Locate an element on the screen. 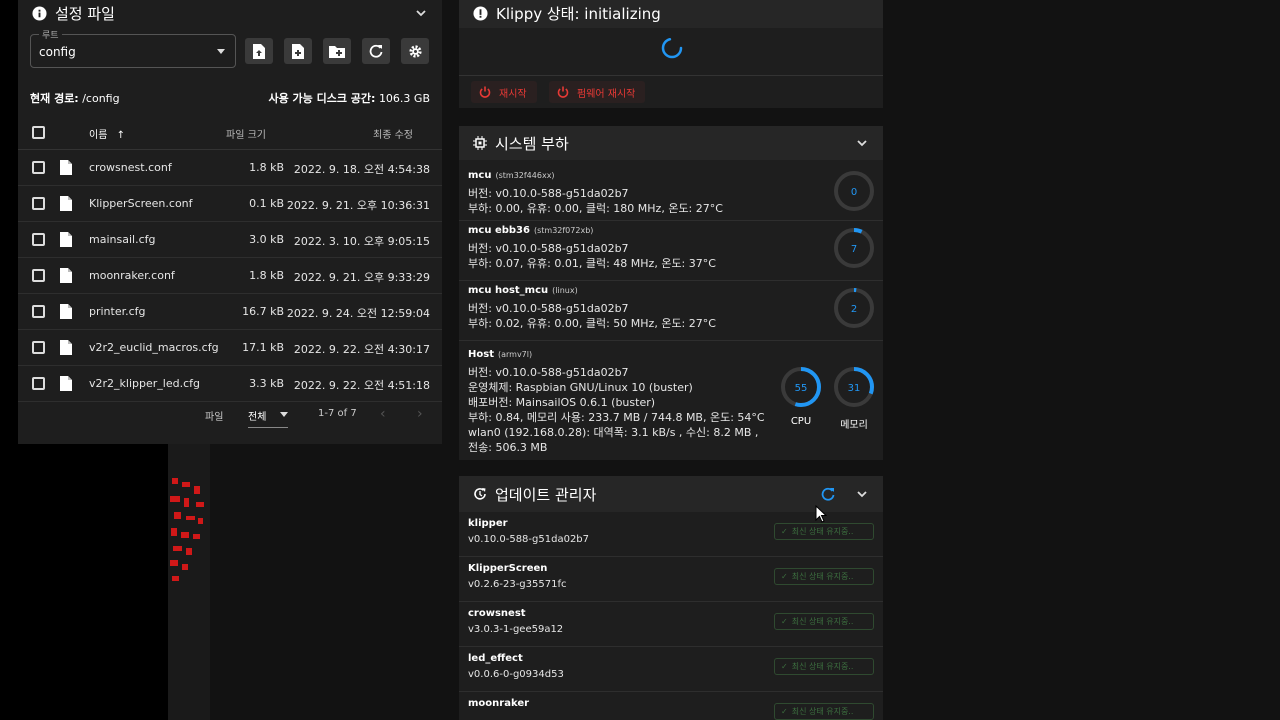  file-modified: 2022. 9. 21. 오후 9:33:29 is located at coordinates (361, 277).